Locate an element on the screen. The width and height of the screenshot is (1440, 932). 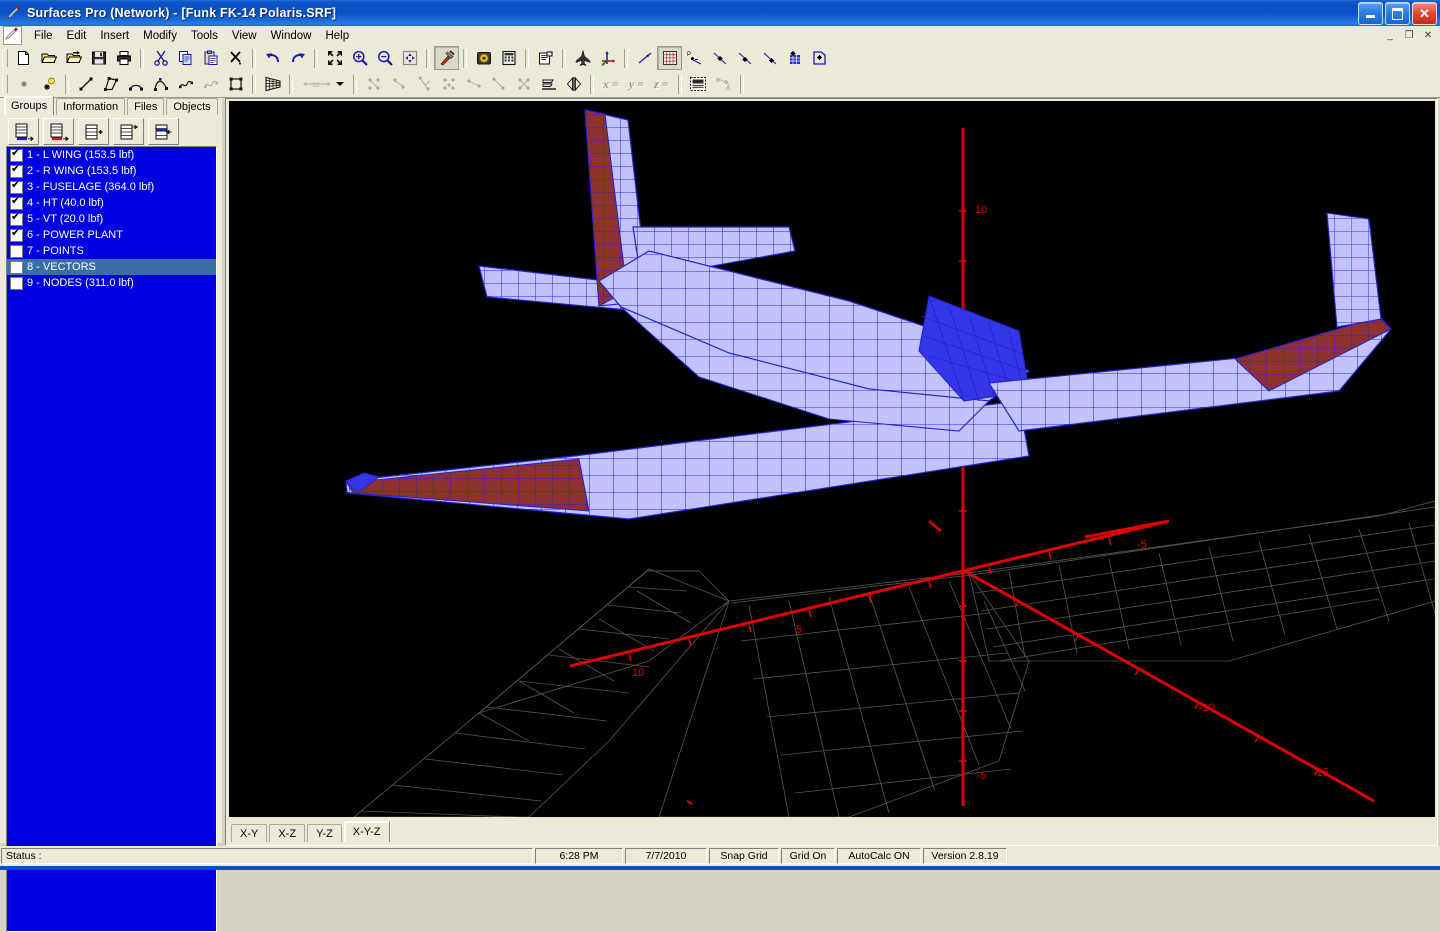
rectangle-button is located at coordinates (235, 84).